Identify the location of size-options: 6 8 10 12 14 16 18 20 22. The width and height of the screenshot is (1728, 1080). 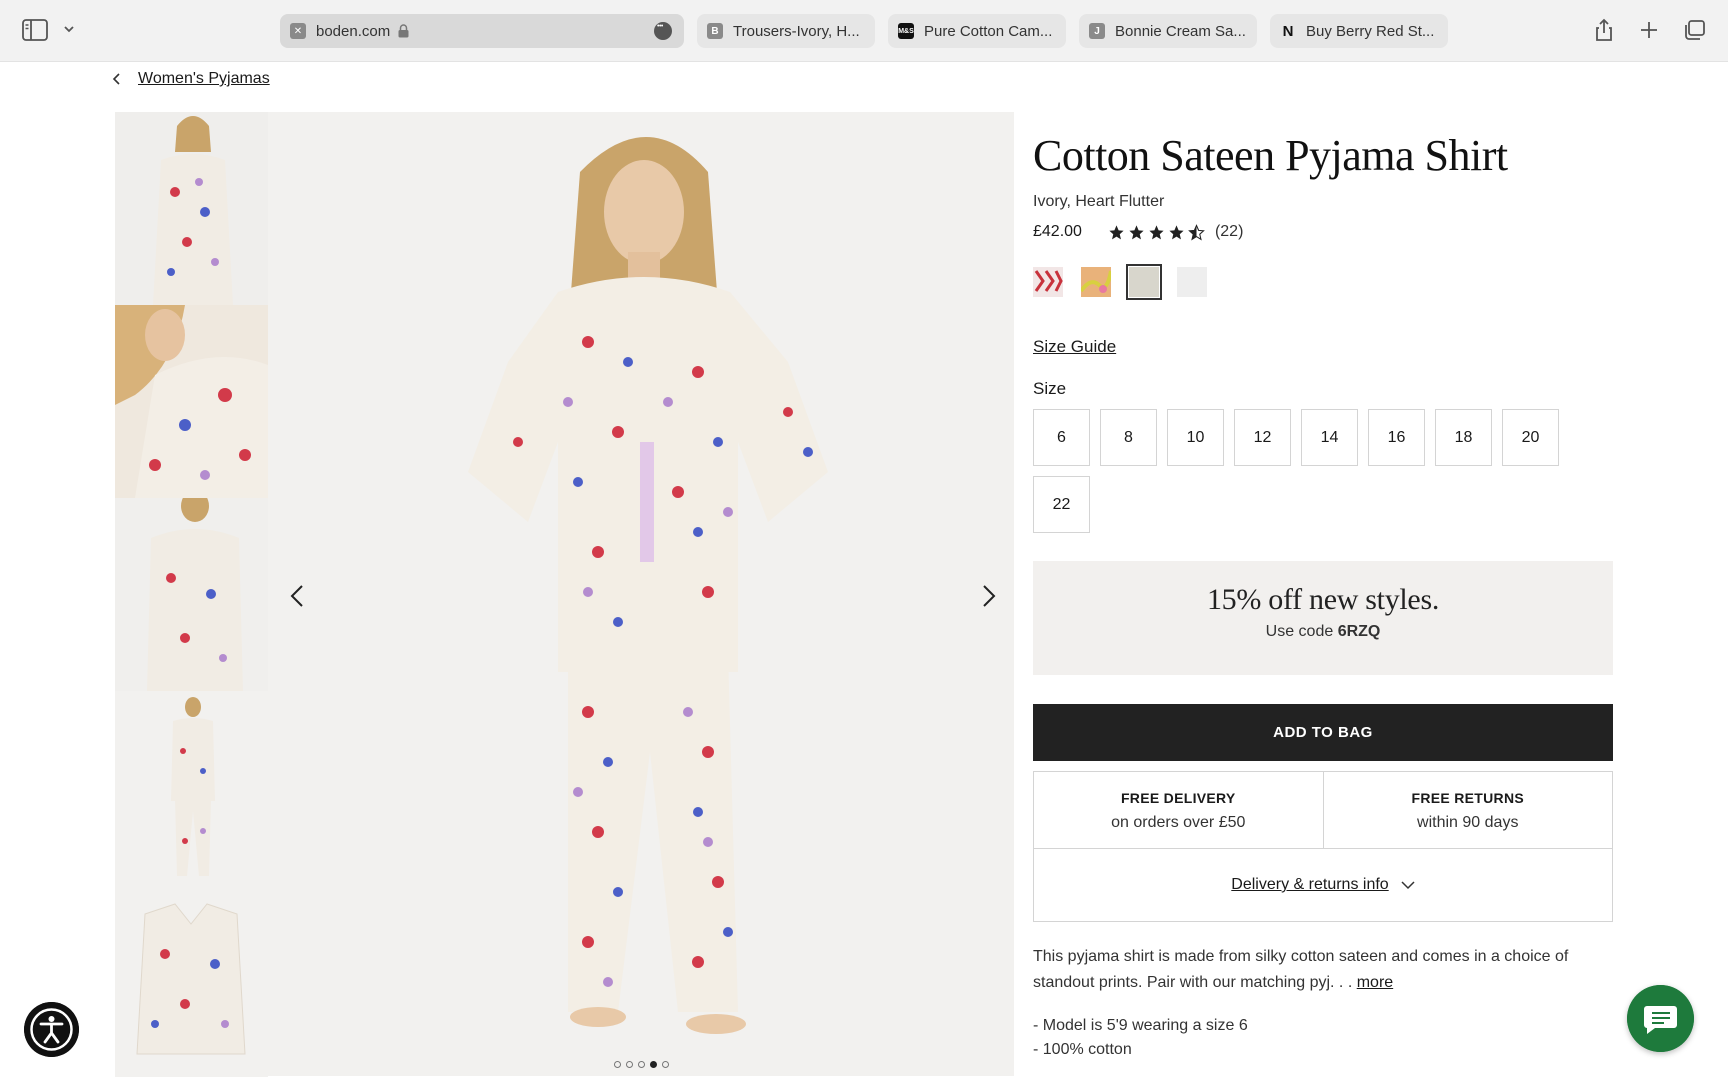
(1313, 471).